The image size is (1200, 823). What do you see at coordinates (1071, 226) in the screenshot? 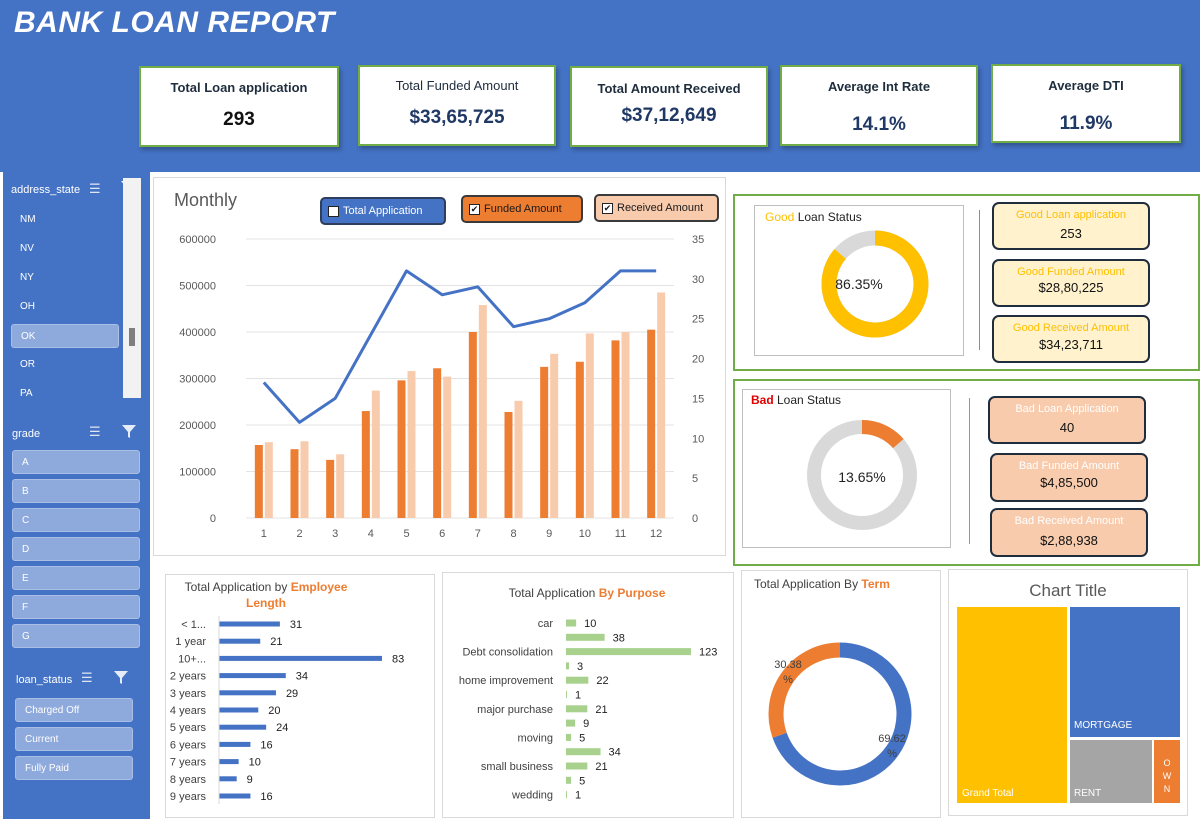
I see `good-loan-application-card: Good Loan application 253` at bounding box center [1071, 226].